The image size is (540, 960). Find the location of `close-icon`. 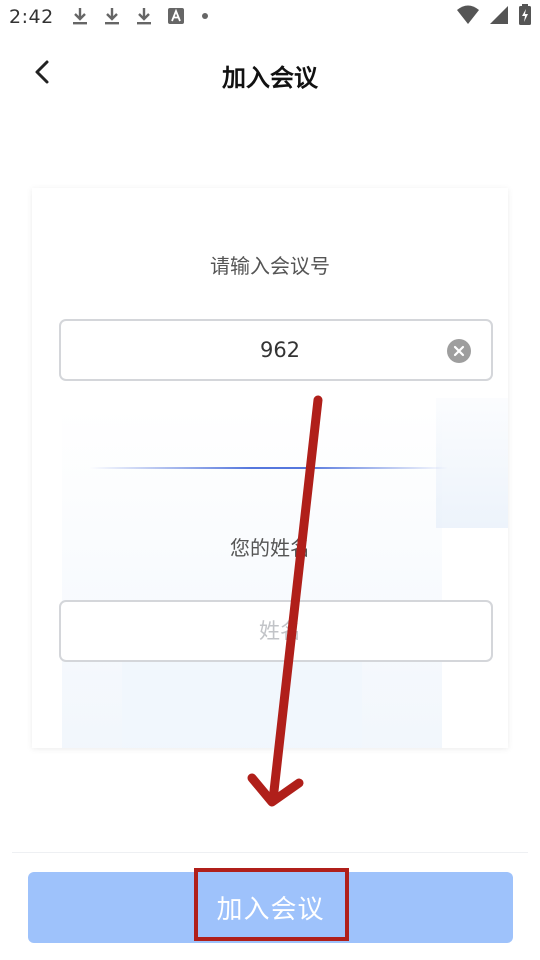

close-icon is located at coordinates (459, 351).